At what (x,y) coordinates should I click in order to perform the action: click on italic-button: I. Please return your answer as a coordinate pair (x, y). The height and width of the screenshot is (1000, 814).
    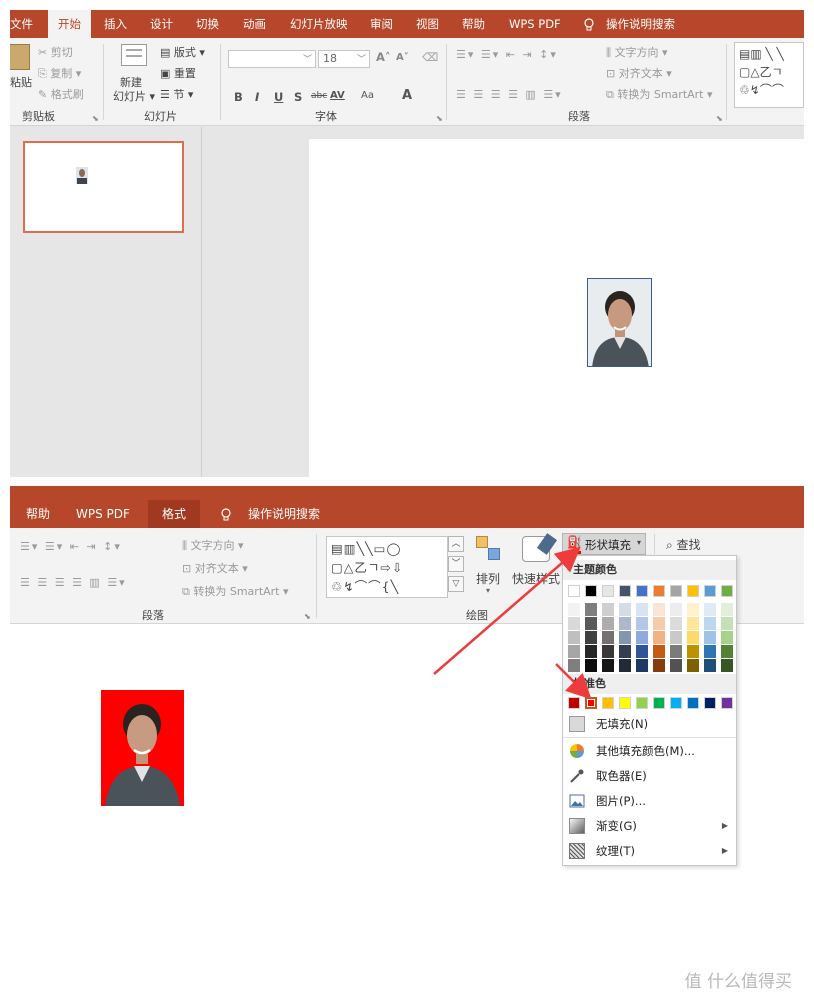
    Looking at the image, I should click on (257, 97).